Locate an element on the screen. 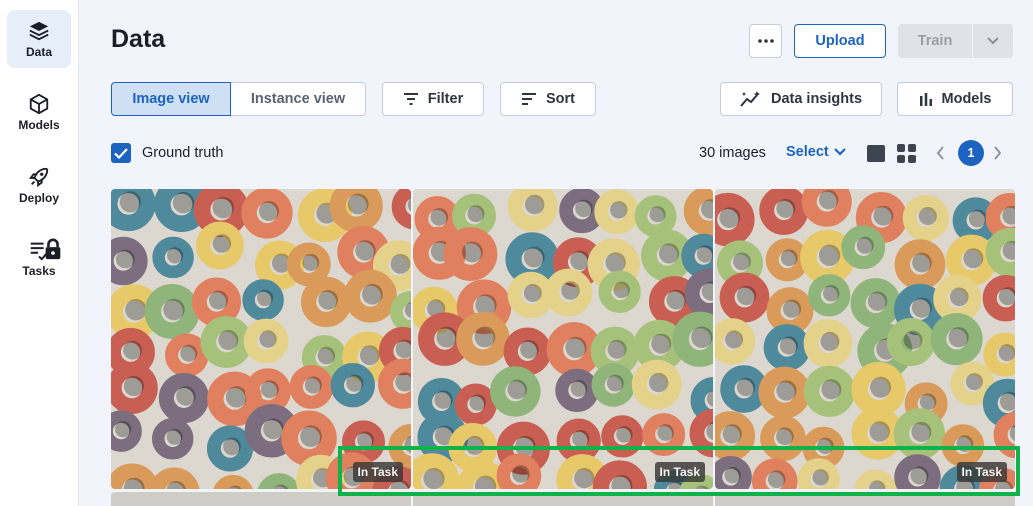 Image resolution: width=1033 pixels, height=506 pixels. ground-truth-checkbox is located at coordinates (121, 153).